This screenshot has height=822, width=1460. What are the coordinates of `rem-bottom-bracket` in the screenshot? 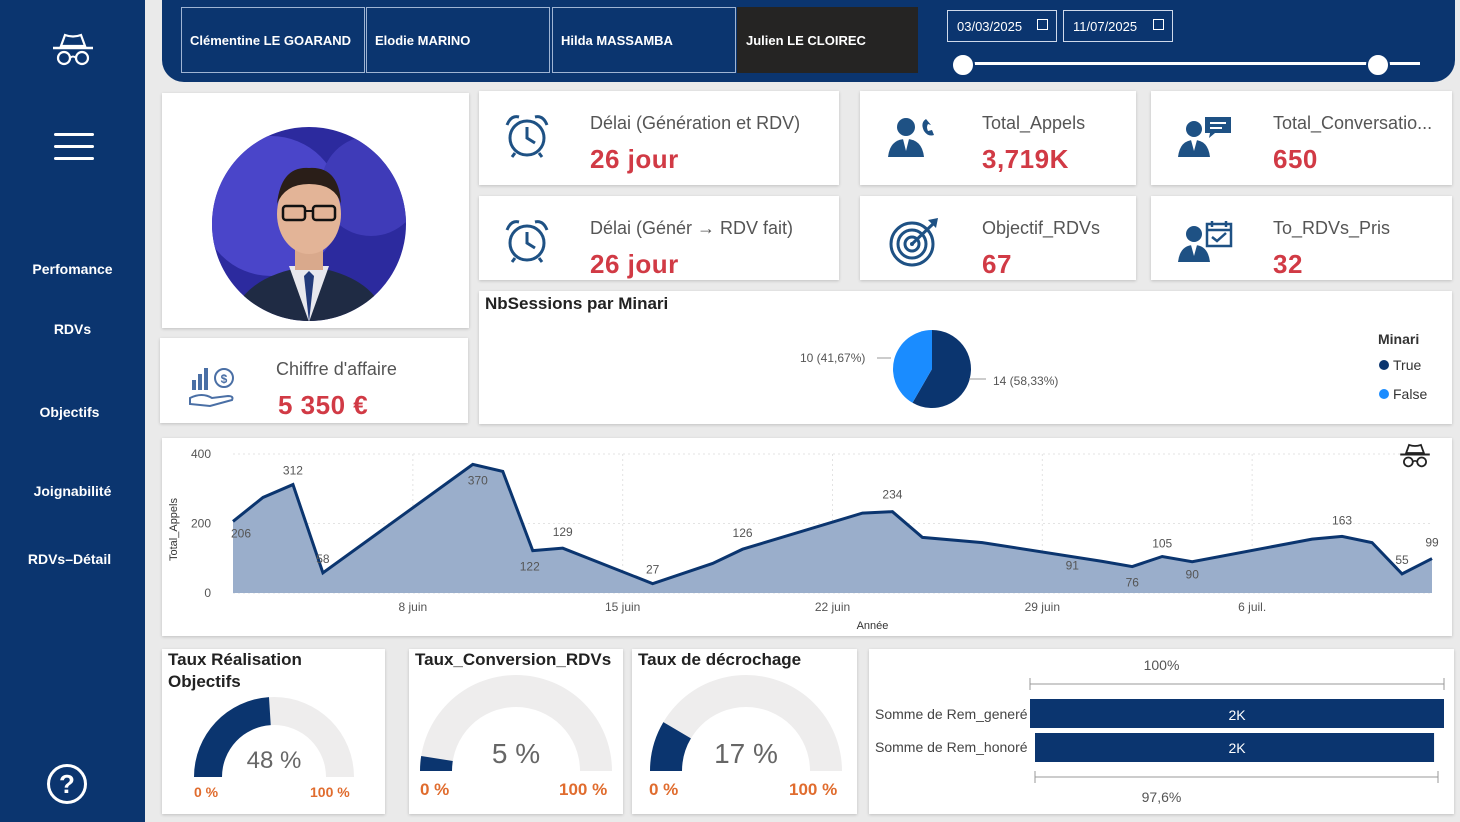 It's located at (1236, 777).